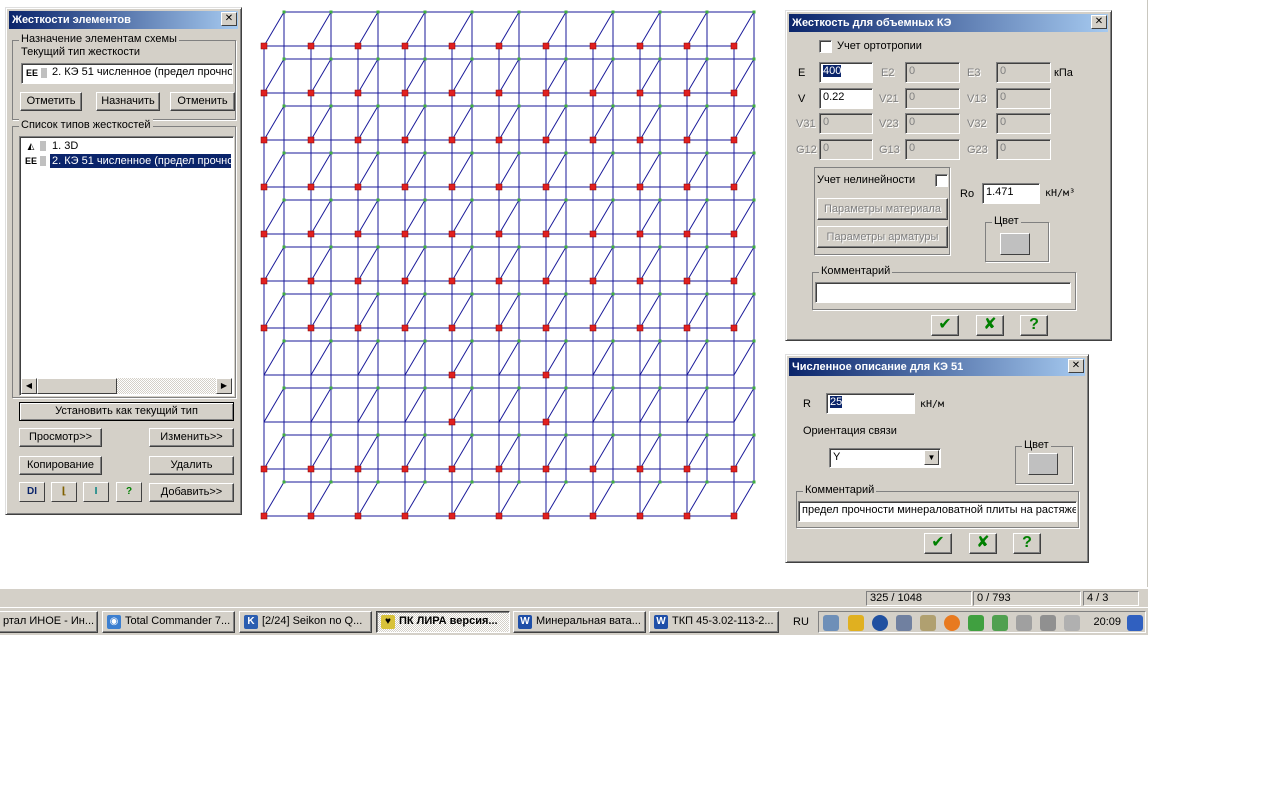 Image resolution: width=1280 pixels, height=800 pixels. I want to click on section-db-icon: DI, so click(32, 492).